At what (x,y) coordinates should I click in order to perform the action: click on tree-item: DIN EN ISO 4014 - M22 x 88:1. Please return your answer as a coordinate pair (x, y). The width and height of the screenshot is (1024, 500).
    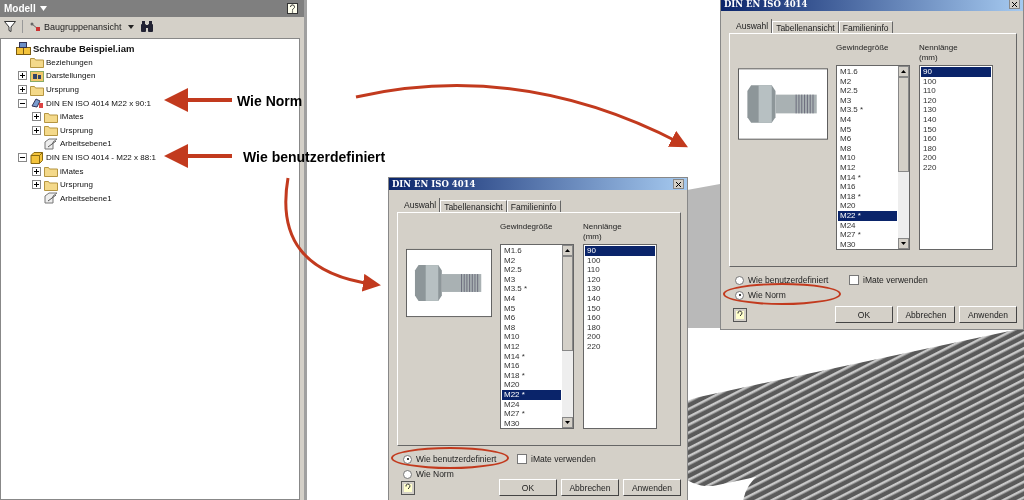
    Looking at the image, I should click on (101, 158).